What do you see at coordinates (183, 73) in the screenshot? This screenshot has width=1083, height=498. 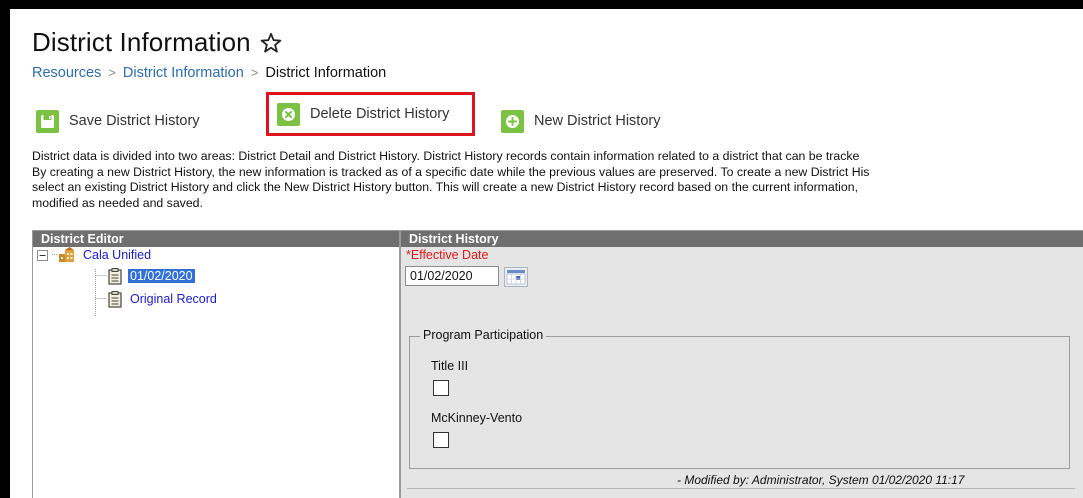 I see `breadcrumb-district-information-link: District Information` at bounding box center [183, 73].